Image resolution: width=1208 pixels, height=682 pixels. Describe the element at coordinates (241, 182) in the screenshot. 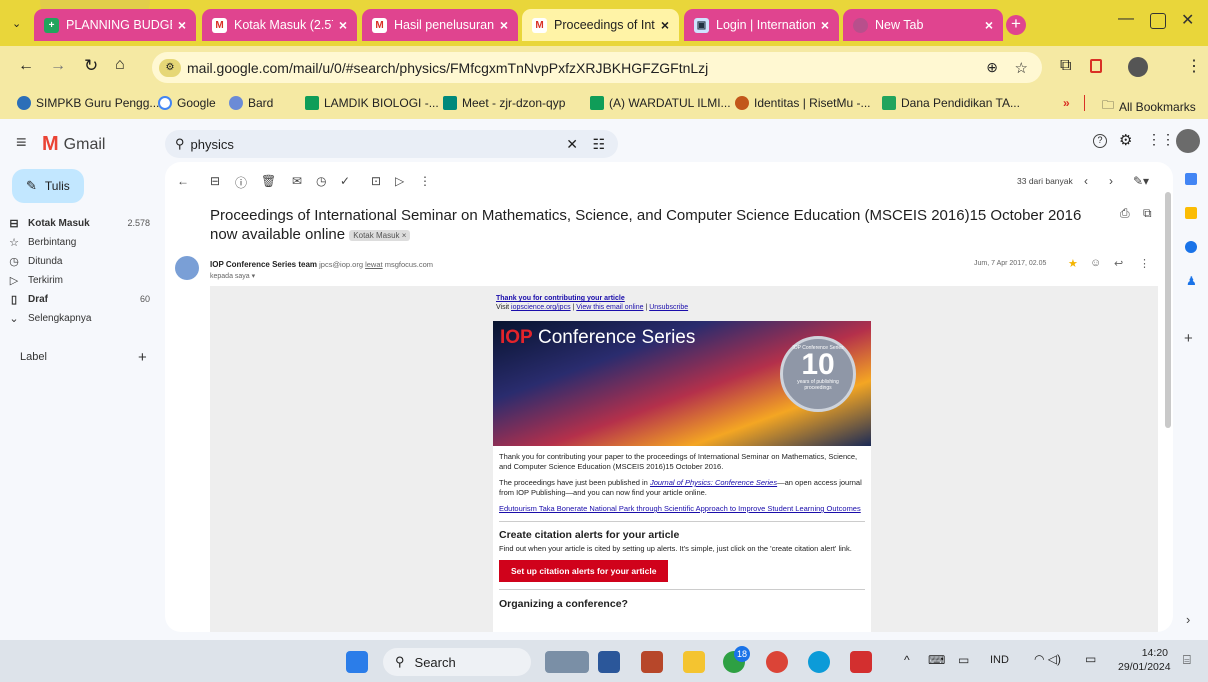

I see `report-spam-icon: ⓘ` at that location.